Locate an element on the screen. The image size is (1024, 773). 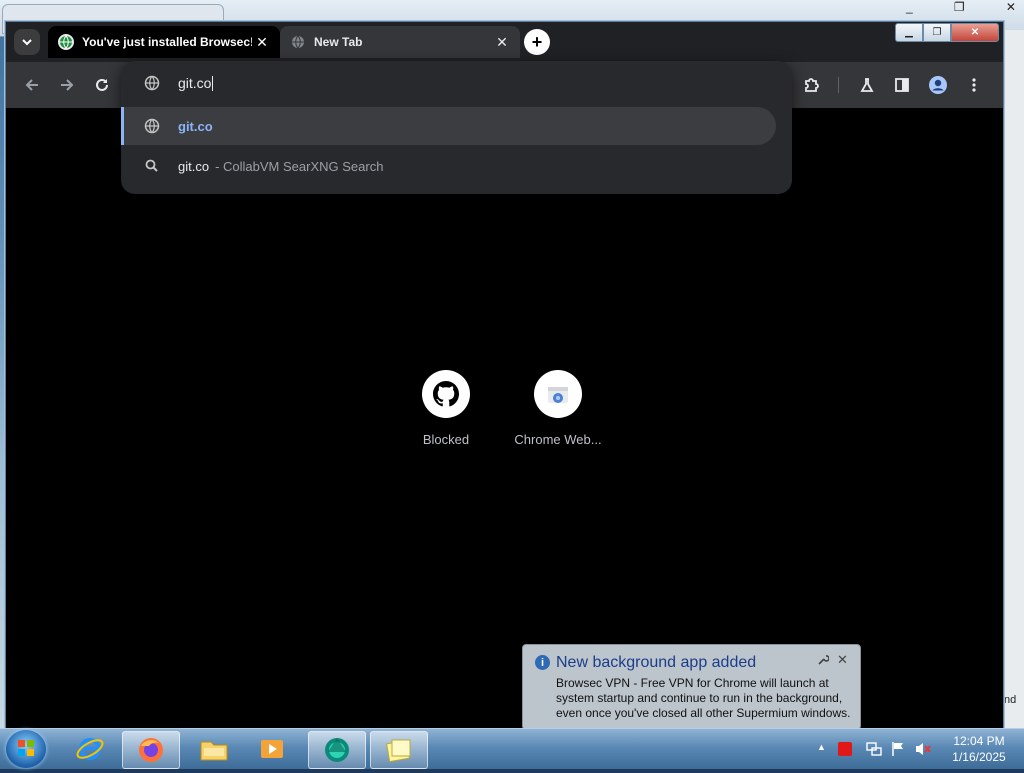
clock-date: 1/16/2025 is located at coordinates (979, 757).